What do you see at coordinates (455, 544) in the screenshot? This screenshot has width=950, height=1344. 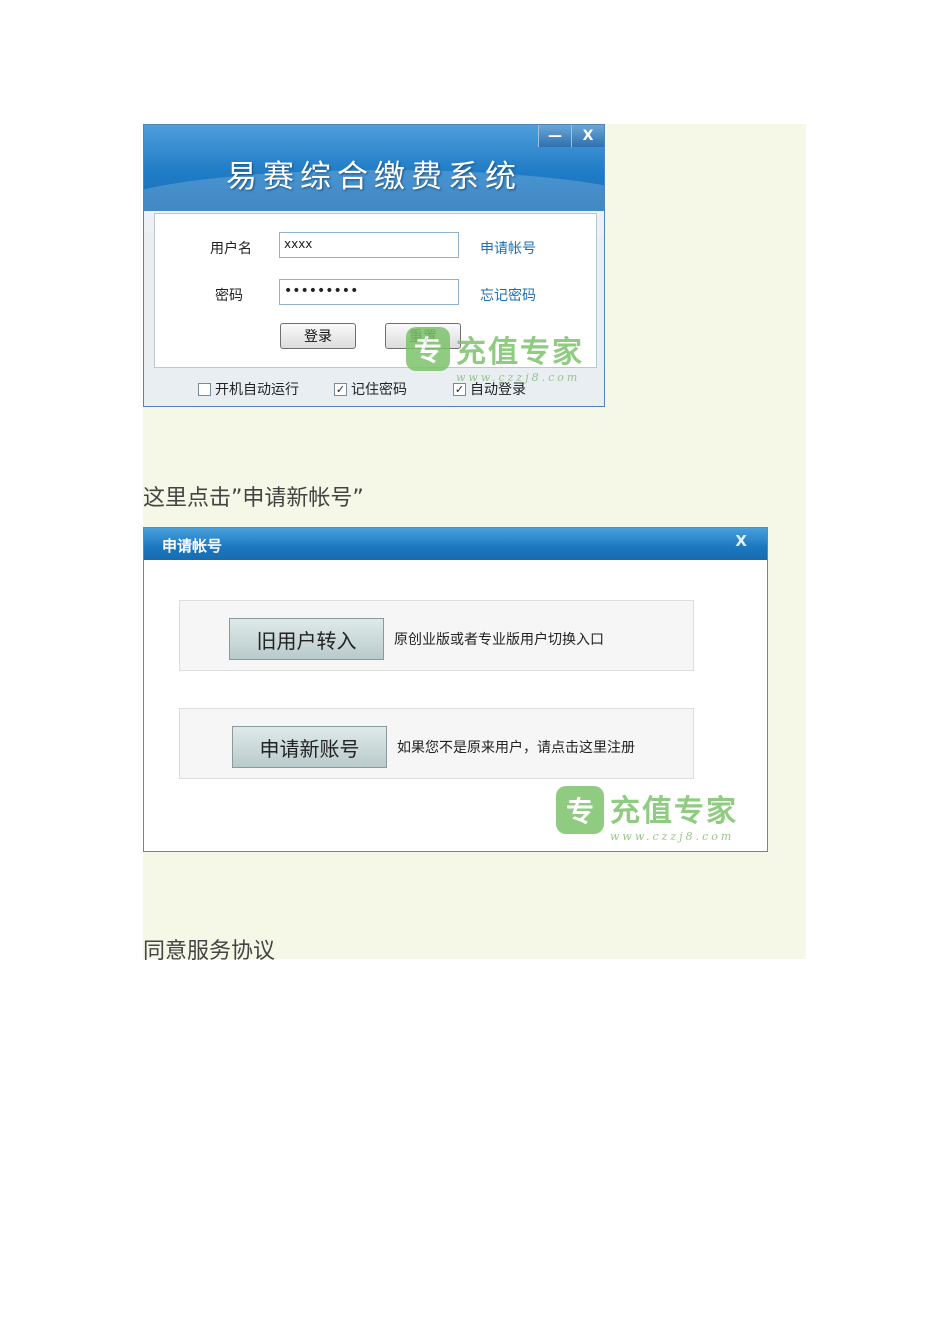 I see `dialog-header: 申请帐号 X` at bounding box center [455, 544].